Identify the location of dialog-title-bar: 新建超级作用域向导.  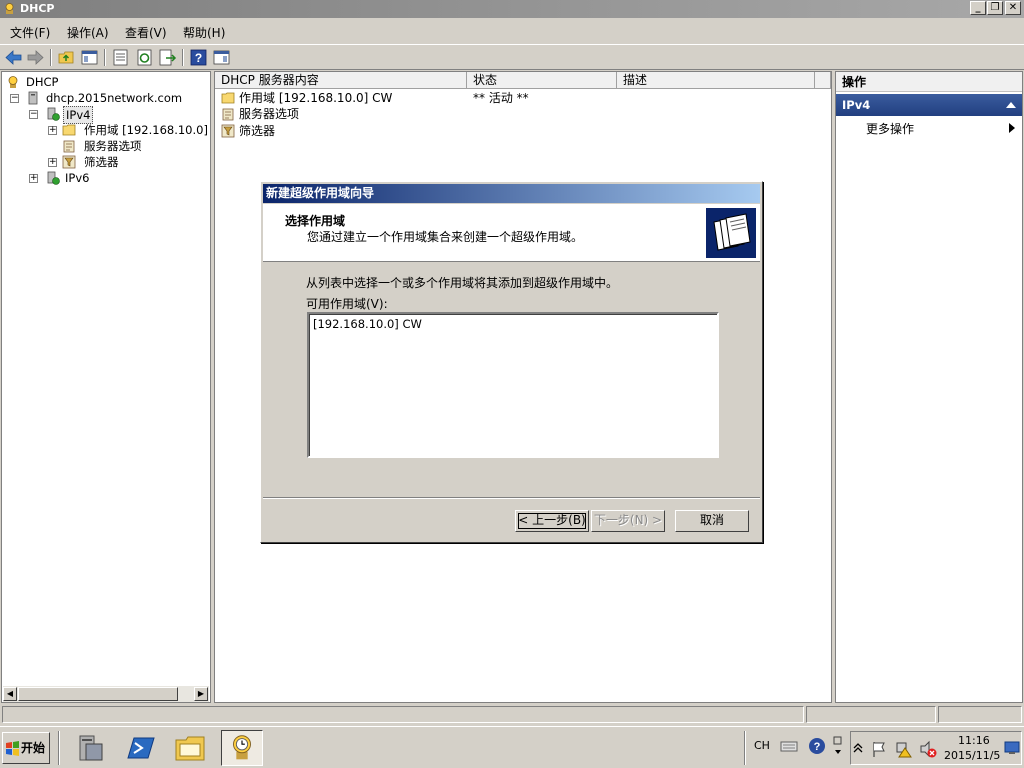
(511, 193).